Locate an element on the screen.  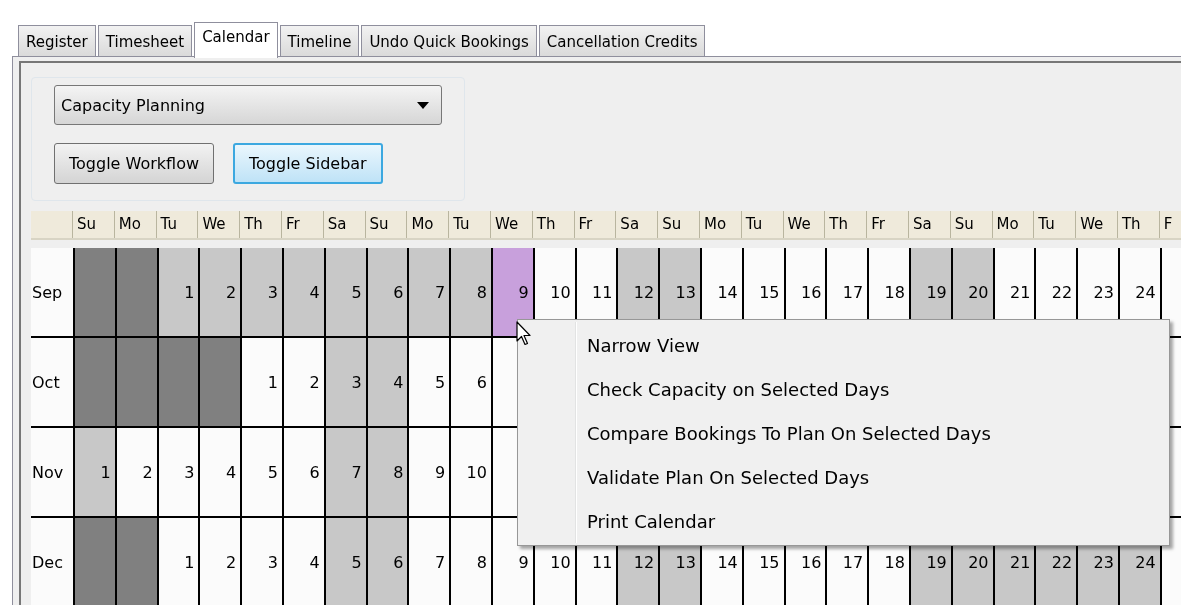
tab: Cancellation Credits is located at coordinates (622, 40).